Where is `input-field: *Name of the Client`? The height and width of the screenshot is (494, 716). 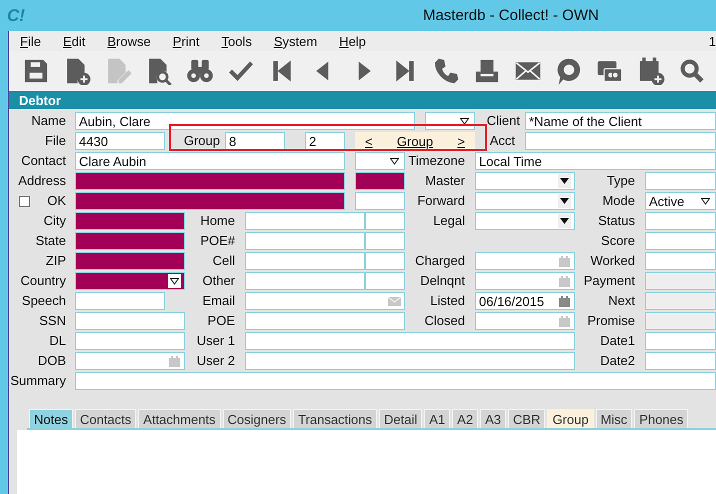
input-field: *Name of the Client is located at coordinates (620, 121).